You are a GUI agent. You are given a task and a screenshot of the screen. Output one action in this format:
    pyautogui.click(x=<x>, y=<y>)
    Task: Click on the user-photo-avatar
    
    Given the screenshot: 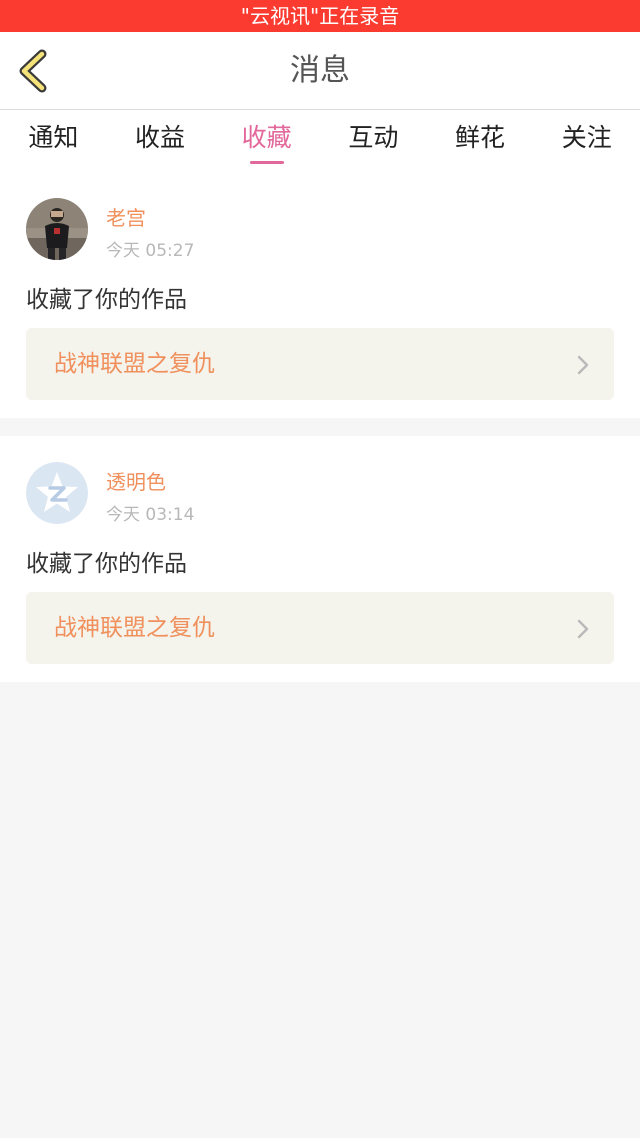 What is the action you would take?
    pyautogui.click(x=57, y=229)
    